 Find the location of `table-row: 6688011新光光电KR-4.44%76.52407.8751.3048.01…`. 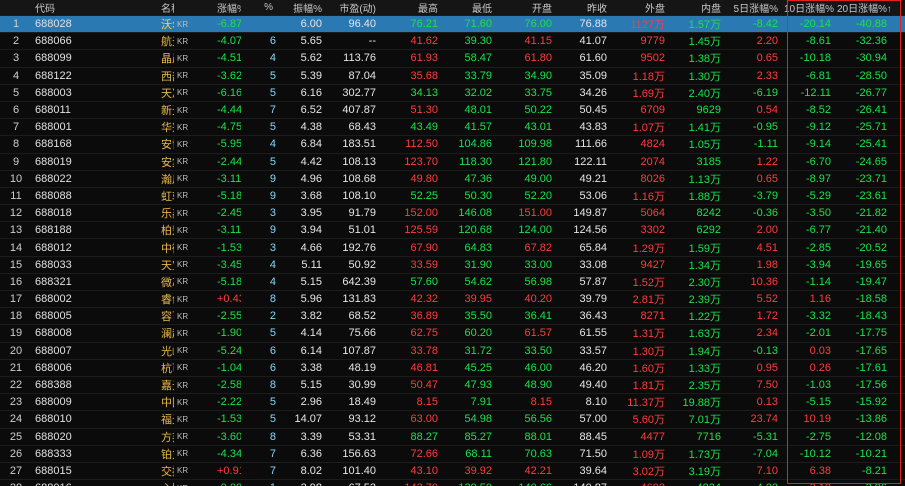

table-row: 6688011新光光电KR-4.44%76.52407.8751.3048.01… is located at coordinates (452, 109).